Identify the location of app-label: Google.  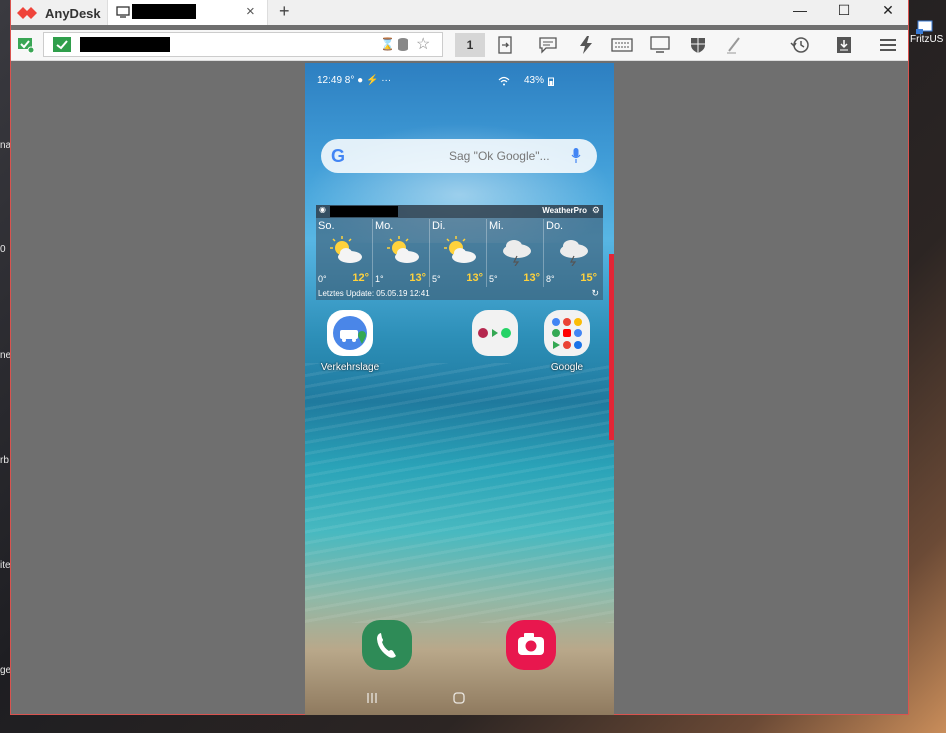
(567, 367).